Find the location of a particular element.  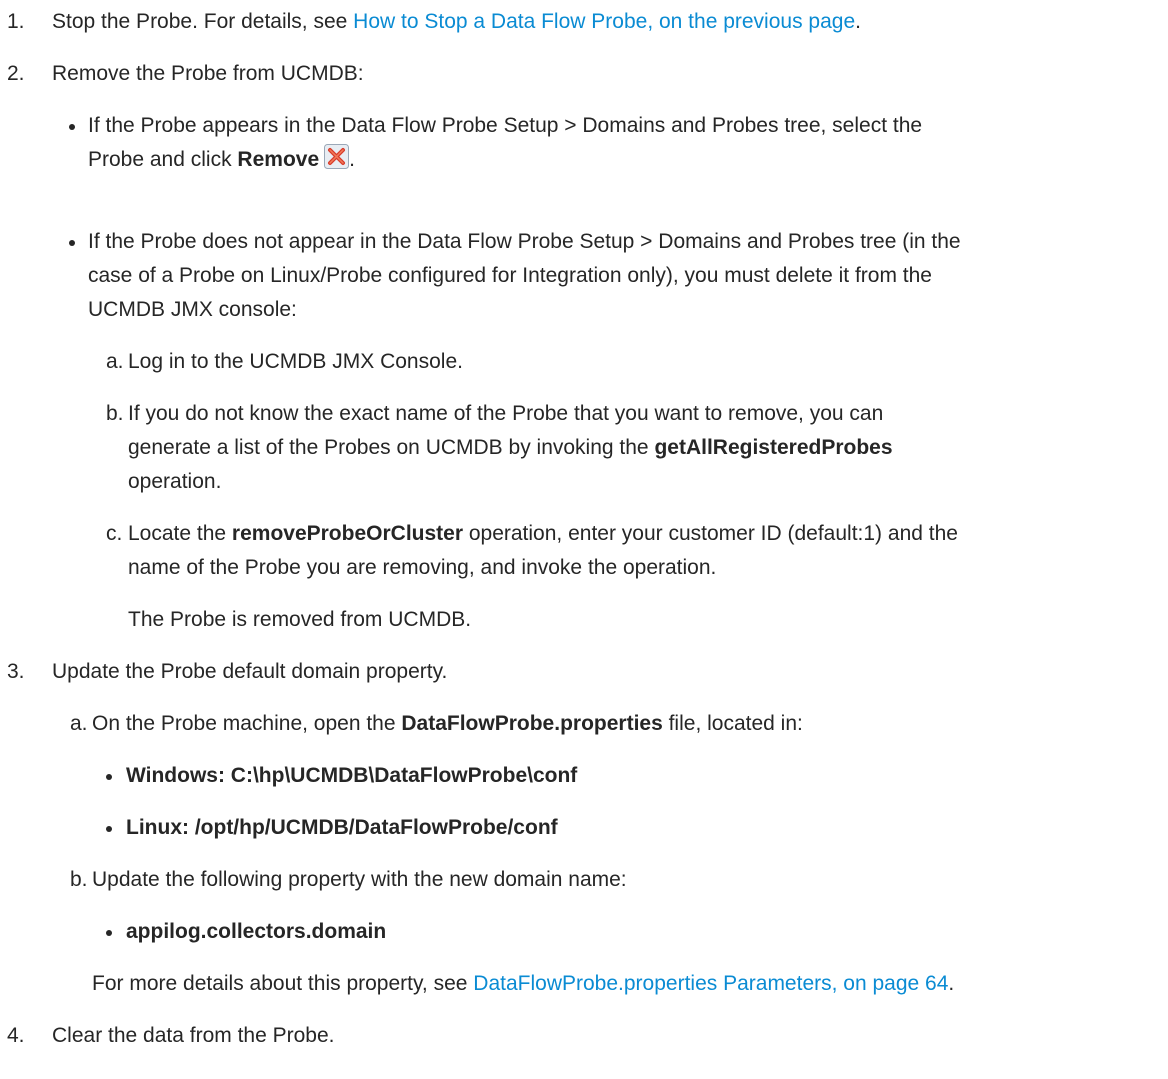

remove-icon is located at coordinates (337, 156).